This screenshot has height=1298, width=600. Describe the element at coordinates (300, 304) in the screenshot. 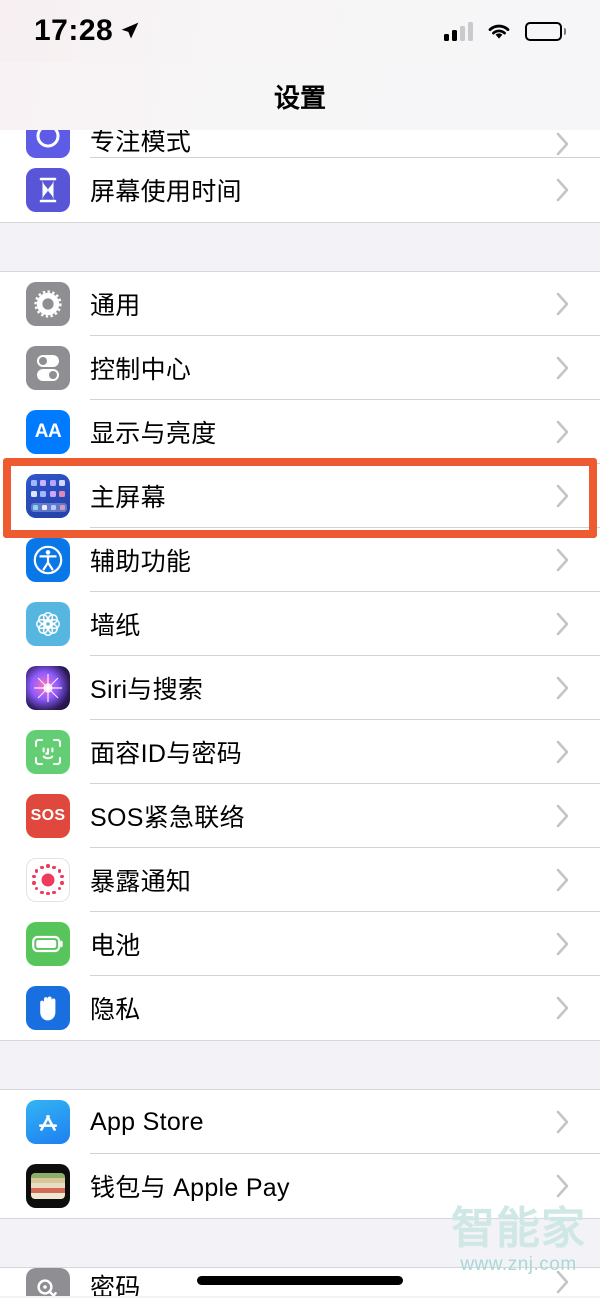

I see `settings-row-general: 通用` at that location.